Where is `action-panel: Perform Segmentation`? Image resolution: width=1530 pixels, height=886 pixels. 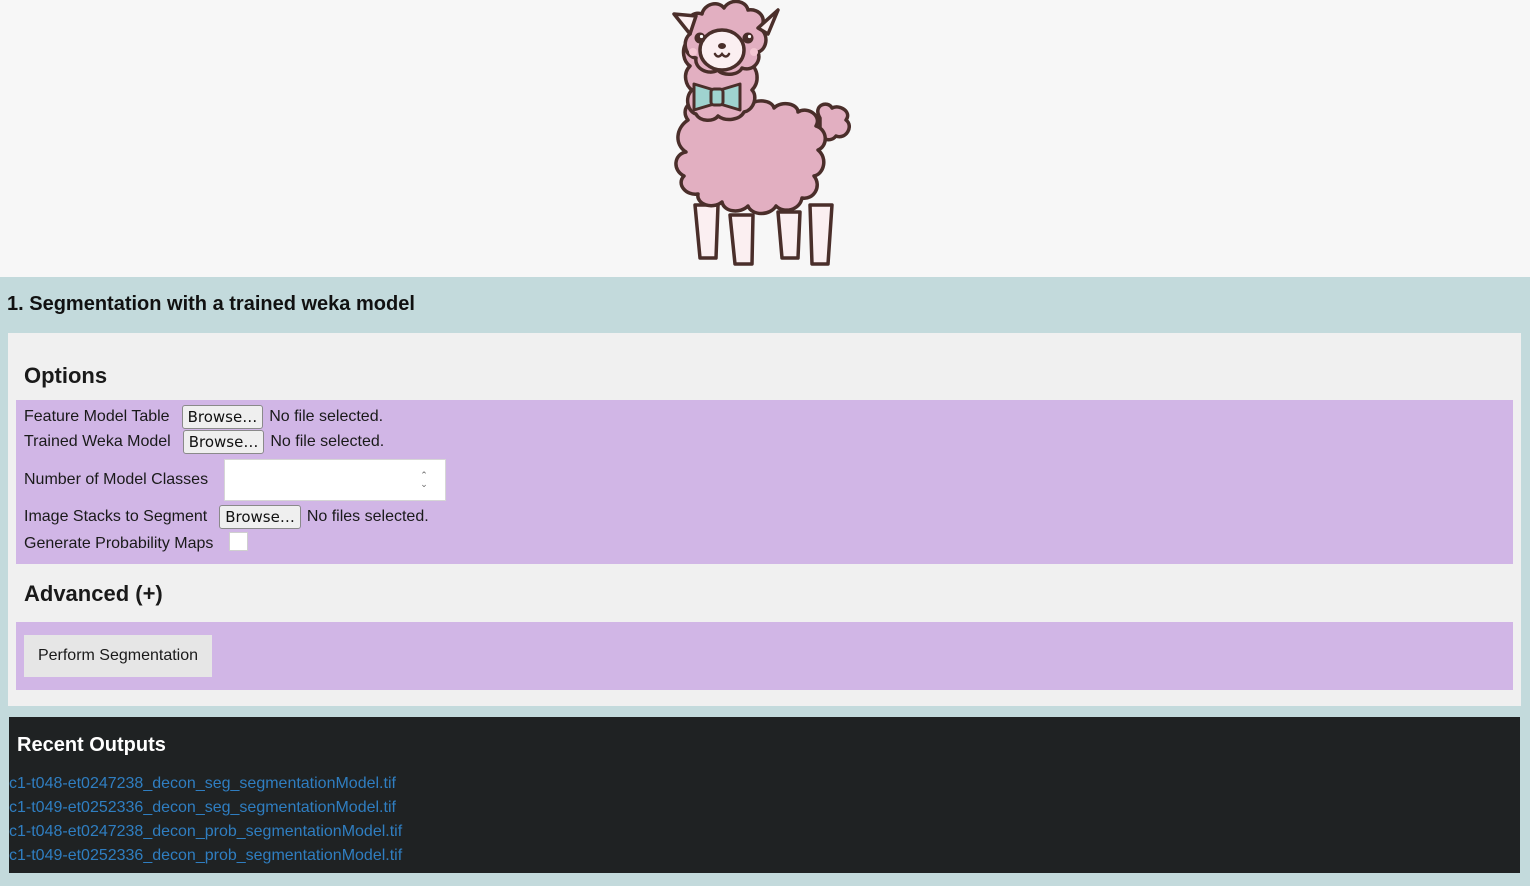
action-panel: Perform Segmentation is located at coordinates (764, 656).